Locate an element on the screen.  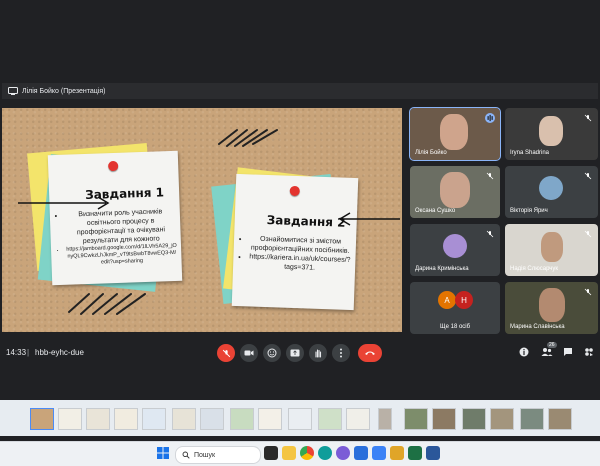
participant-tile-viktoriia: Вікторія Ярич is located at coordinates (551, 192).